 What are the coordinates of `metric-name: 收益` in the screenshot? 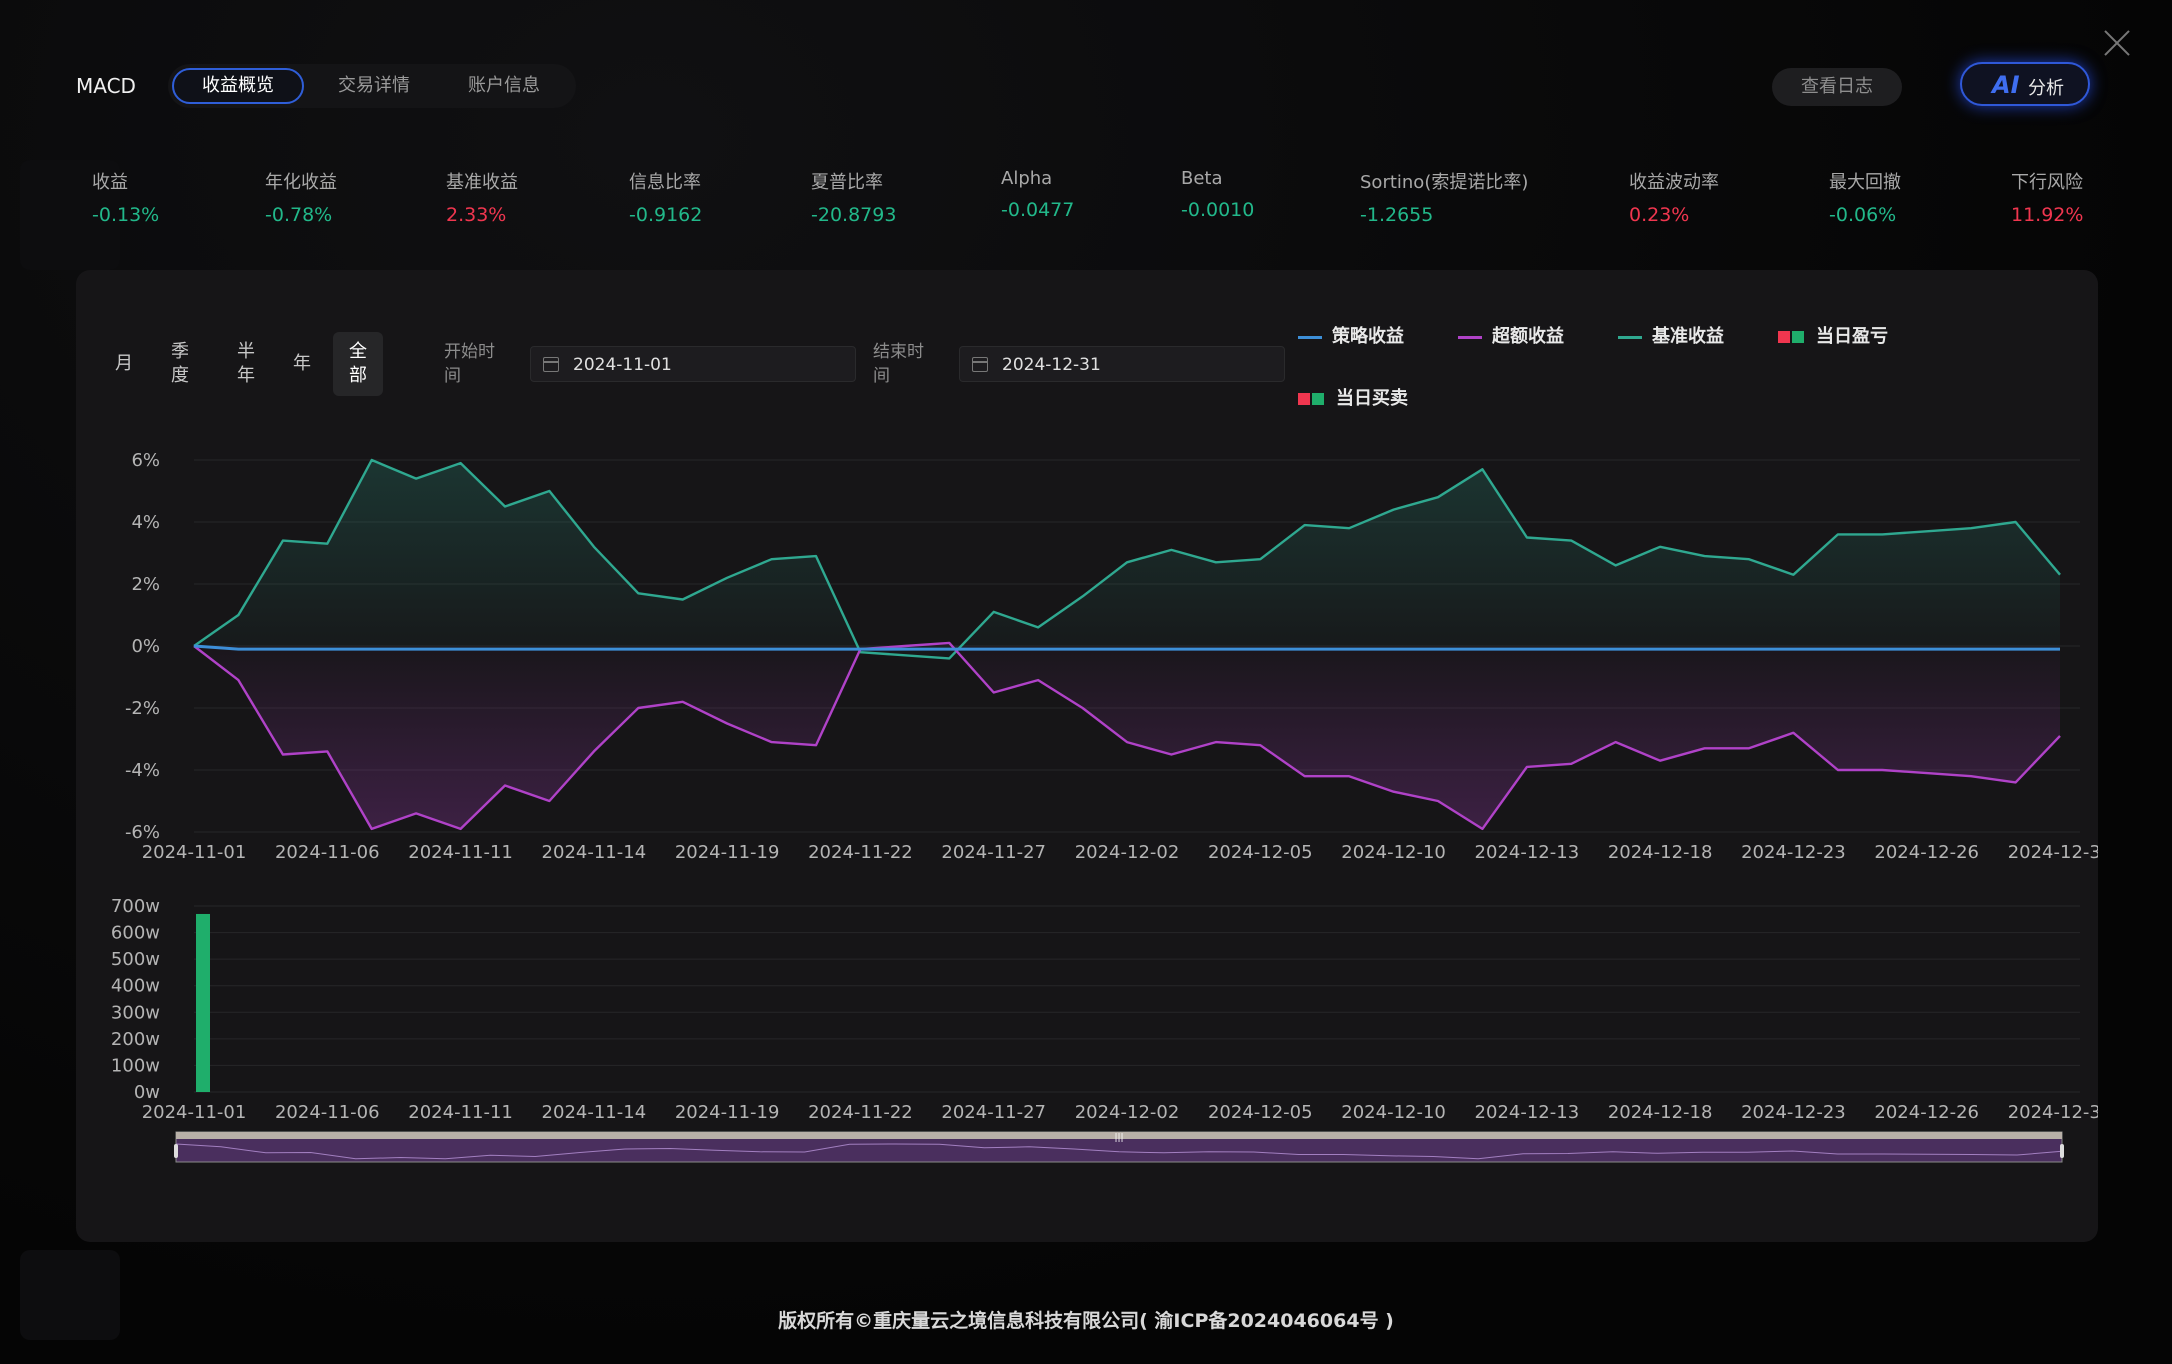 It's located at (110, 182).